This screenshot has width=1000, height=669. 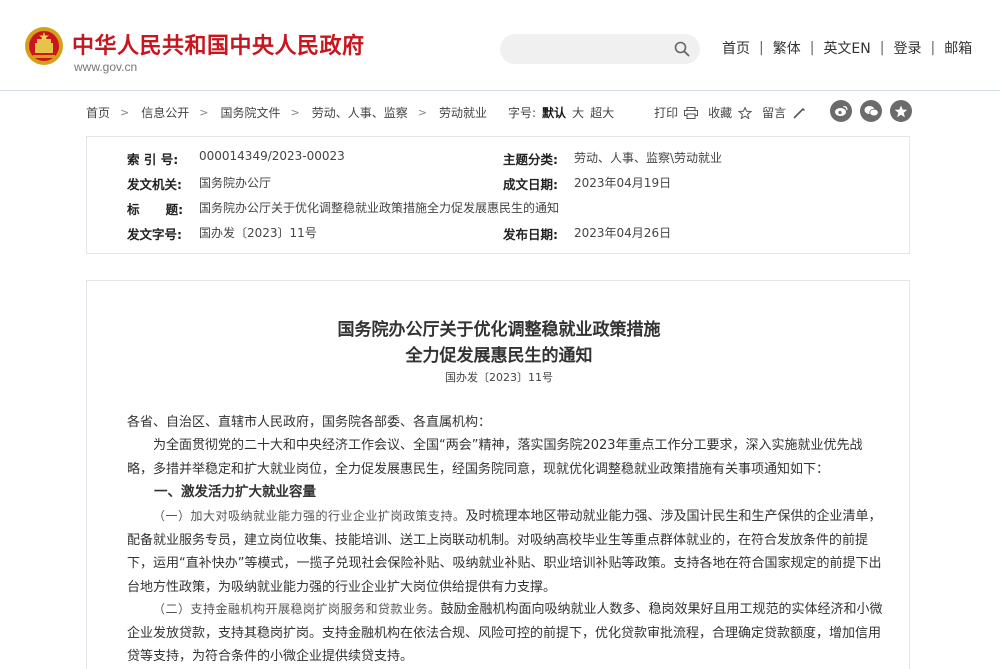 I want to click on article-doc-number: 国办发〔2023〕11号, so click(x=499, y=377).